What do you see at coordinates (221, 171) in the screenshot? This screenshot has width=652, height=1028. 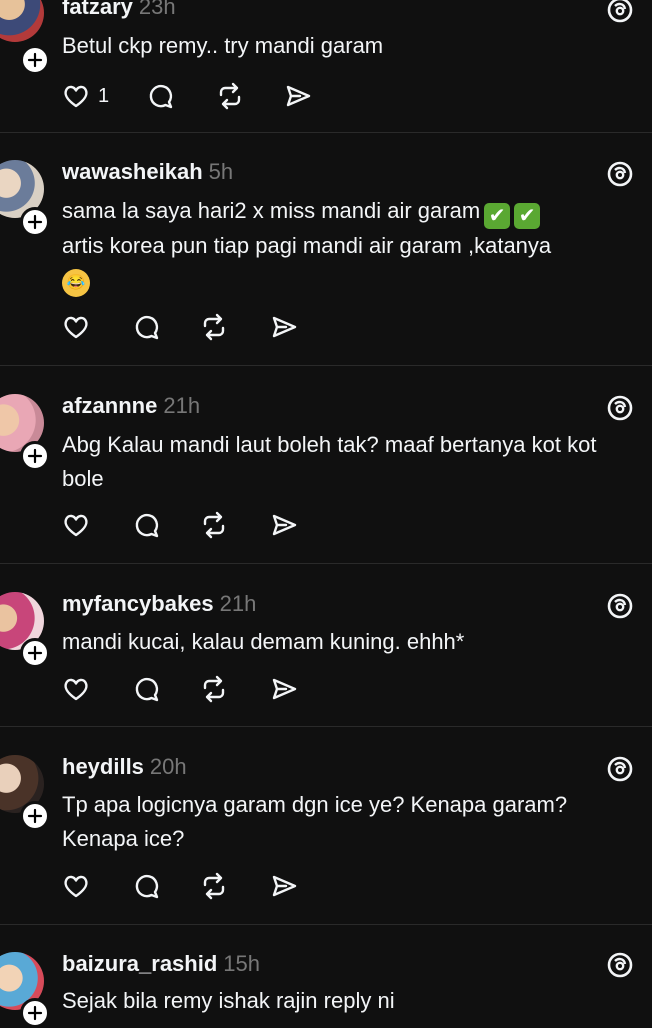 I see `timestamp: 5h` at bounding box center [221, 171].